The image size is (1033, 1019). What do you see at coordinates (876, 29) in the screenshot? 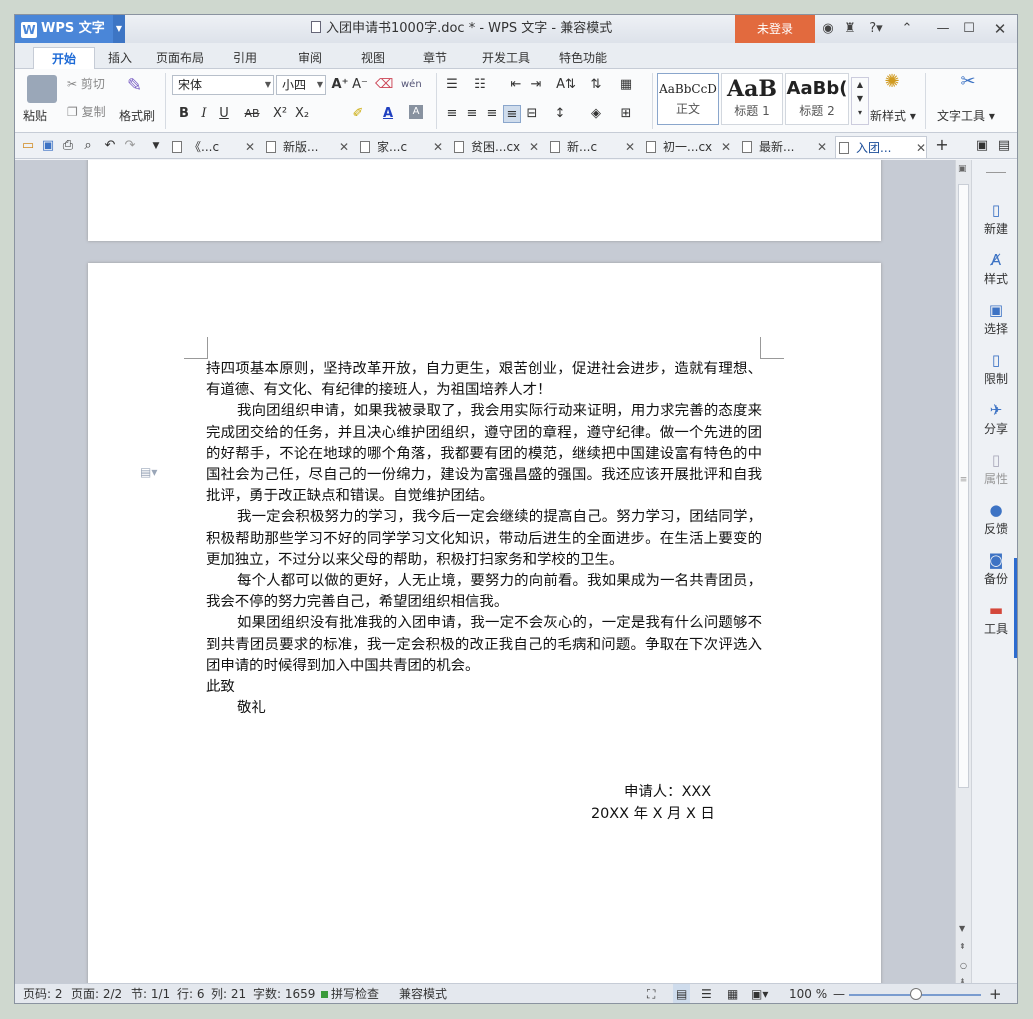
I see `help-icon: ?▾` at bounding box center [876, 29].